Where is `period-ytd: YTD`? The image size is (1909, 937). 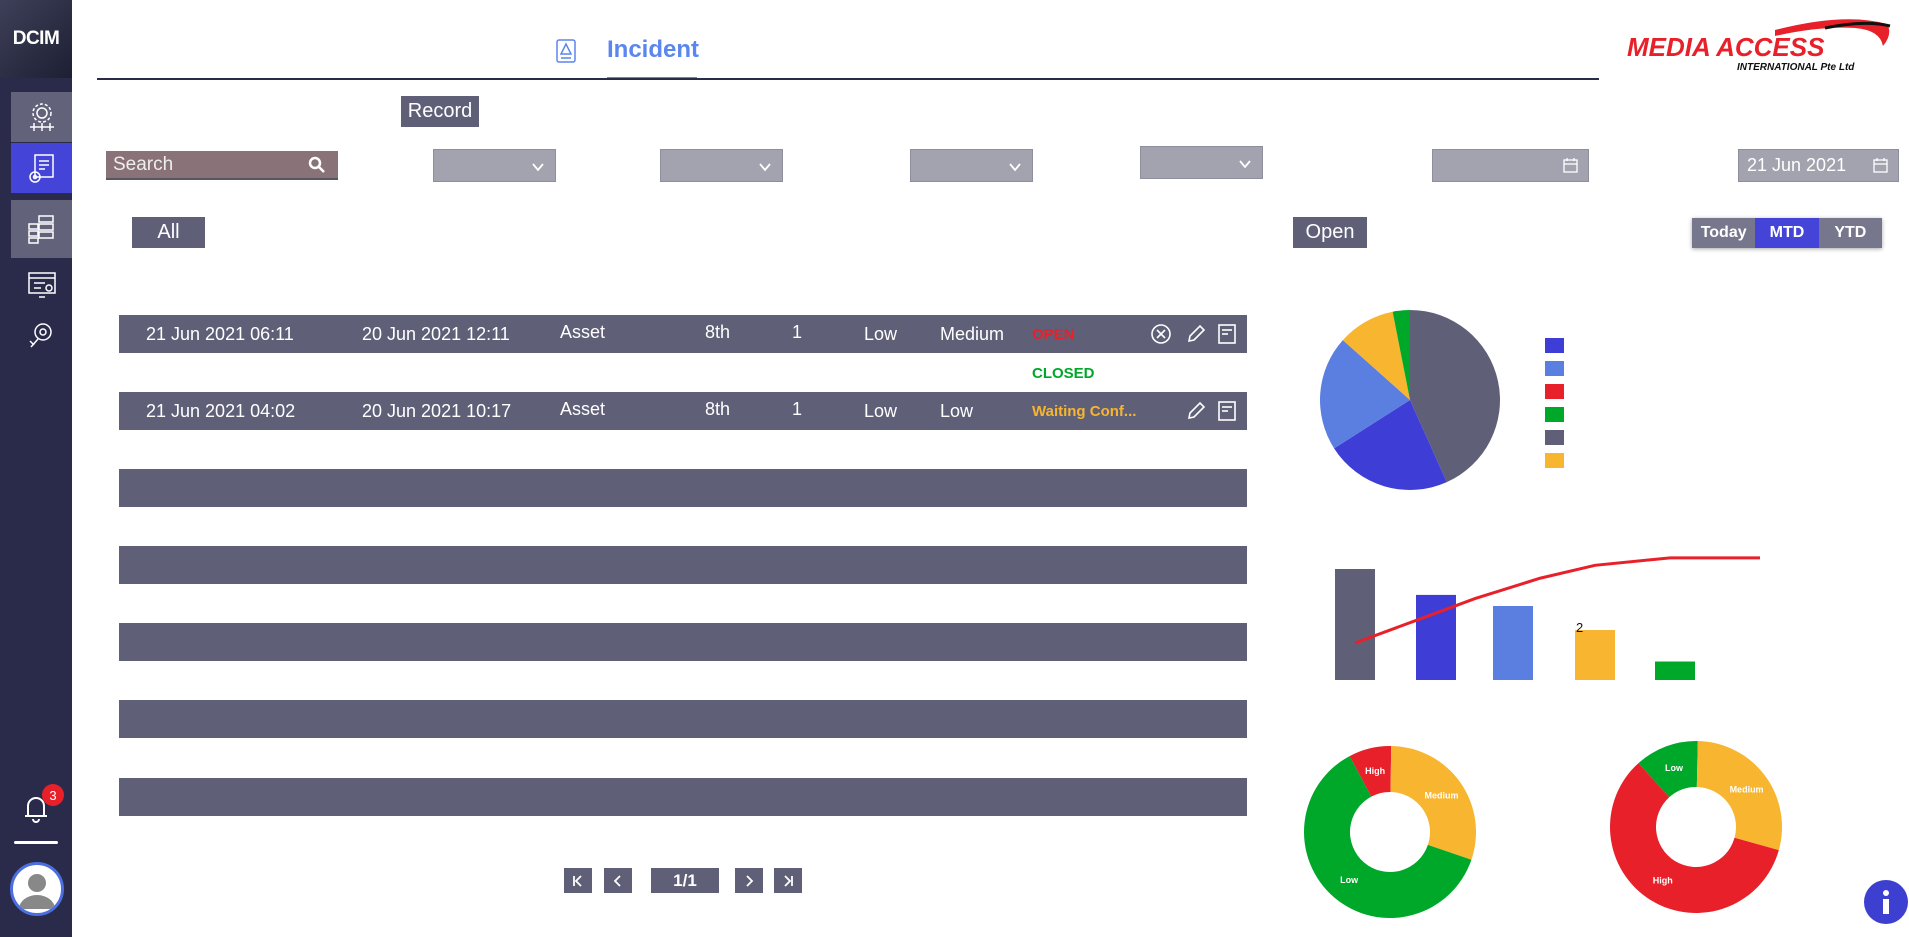
period-ytd: YTD is located at coordinates (1850, 233).